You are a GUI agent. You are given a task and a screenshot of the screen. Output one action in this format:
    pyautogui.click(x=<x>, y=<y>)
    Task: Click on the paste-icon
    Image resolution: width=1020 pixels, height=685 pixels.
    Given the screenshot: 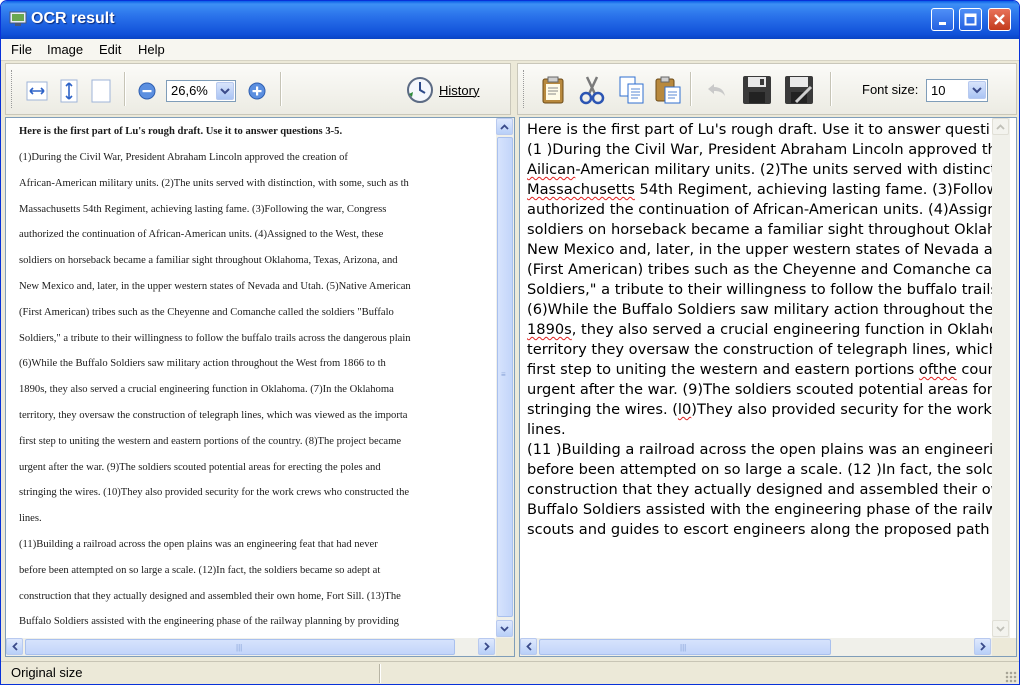 What is the action you would take?
    pyautogui.click(x=668, y=90)
    